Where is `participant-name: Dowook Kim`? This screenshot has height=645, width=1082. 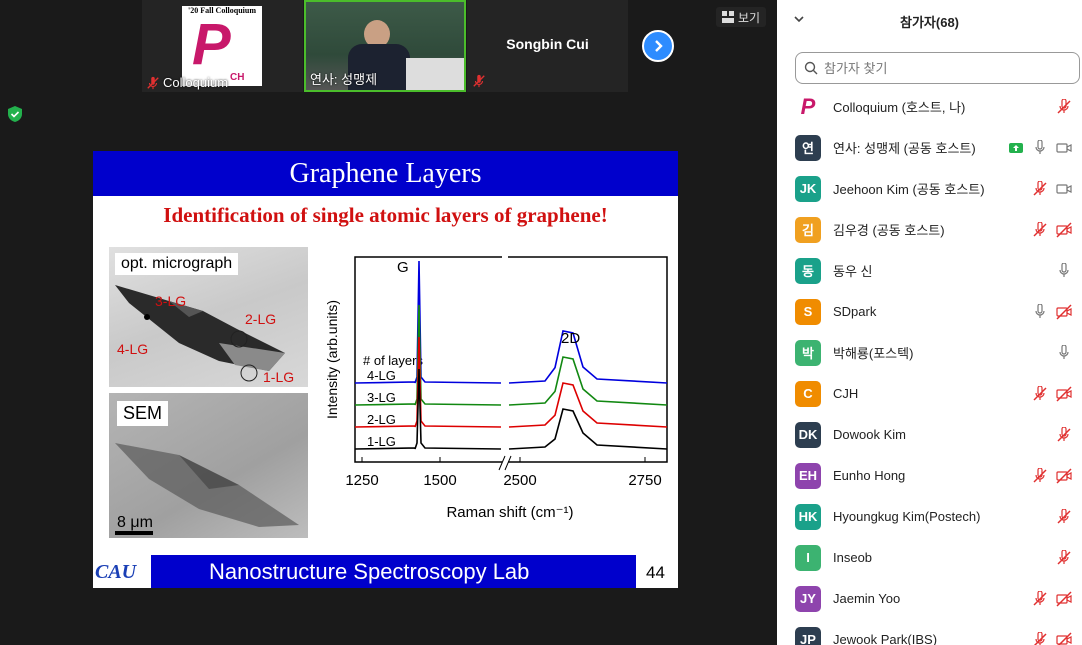 participant-name: Dowook Kim is located at coordinates (869, 434).